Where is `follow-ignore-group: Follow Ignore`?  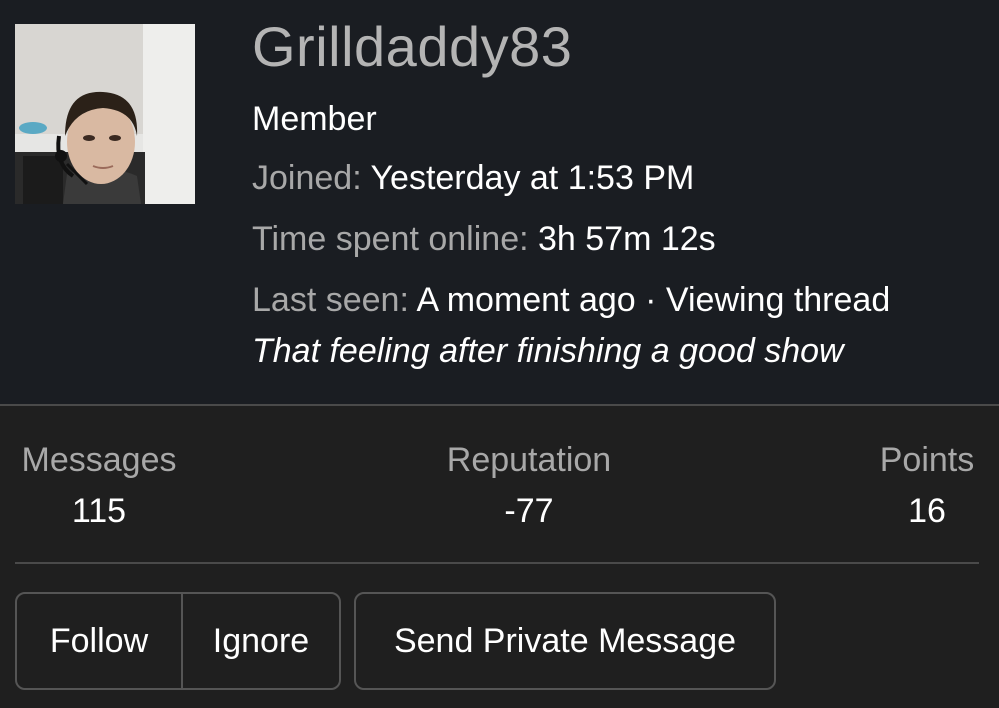 follow-ignore-group: Follow Ignore is located at coordinates (178, 641).